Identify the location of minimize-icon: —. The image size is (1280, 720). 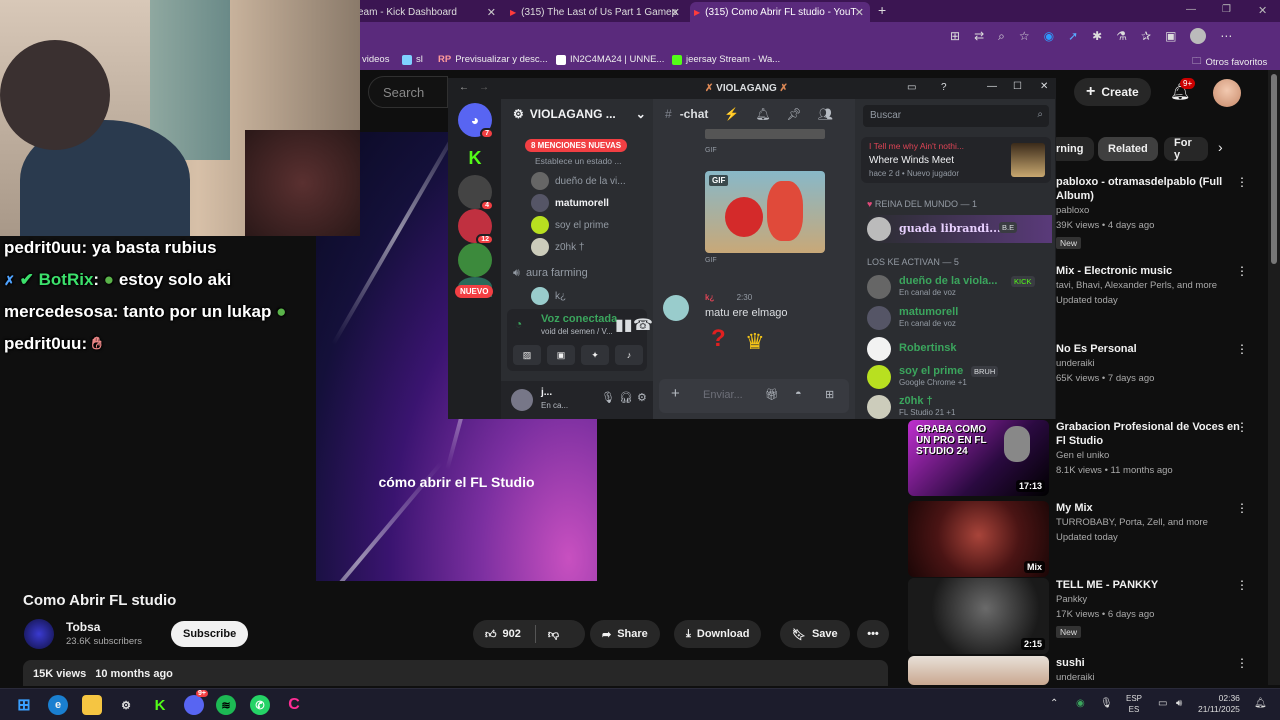
(992, 86).